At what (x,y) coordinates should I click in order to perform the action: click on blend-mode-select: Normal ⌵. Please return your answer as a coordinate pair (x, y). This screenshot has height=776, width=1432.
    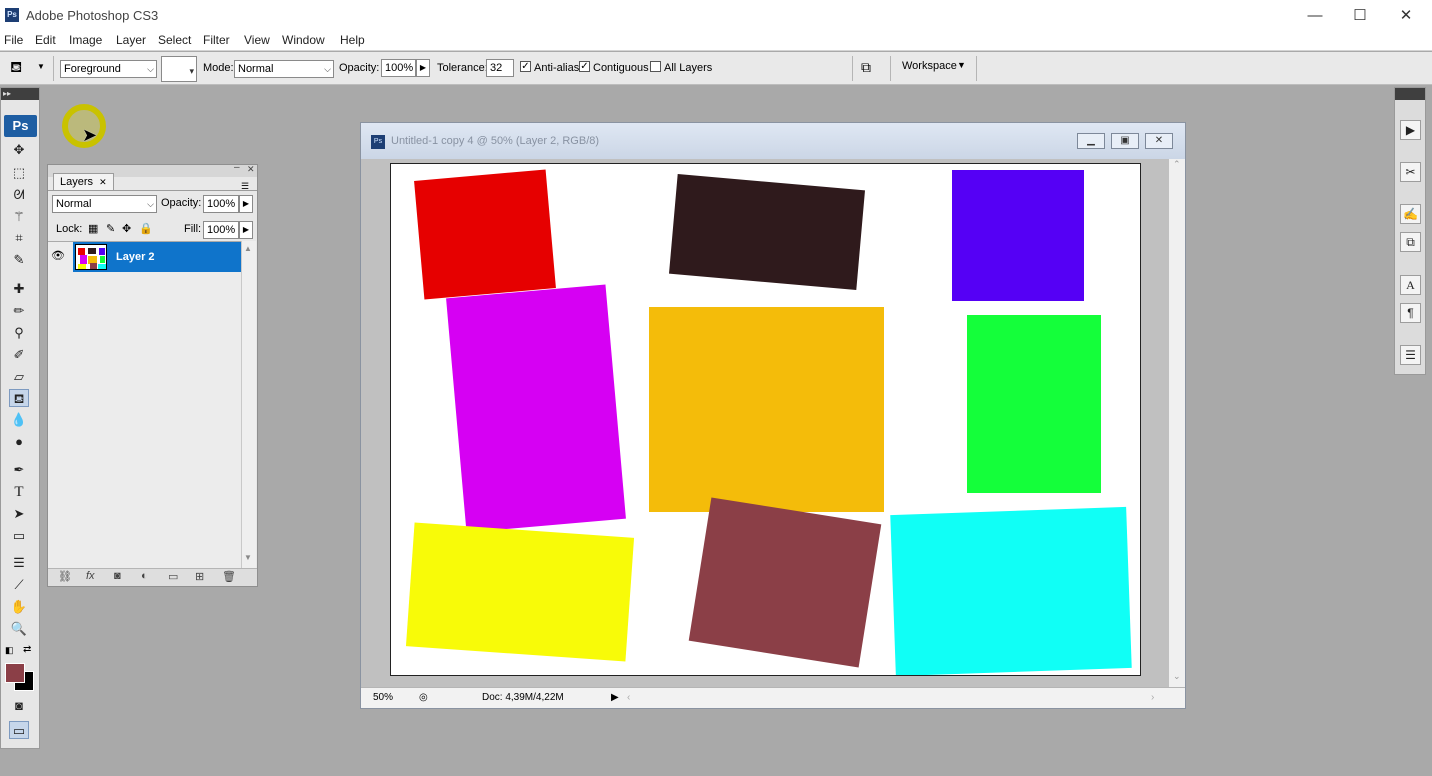
    Looking at the image, I should click on (104, 204).